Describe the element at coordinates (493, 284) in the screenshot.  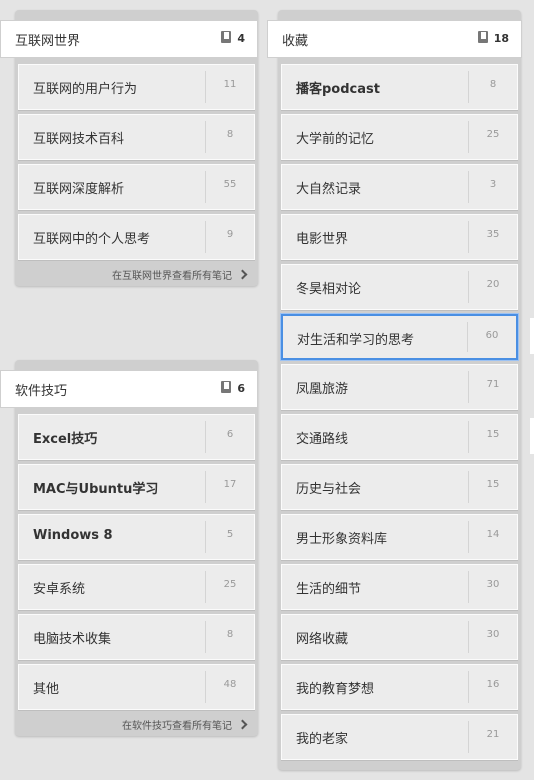
I see `note-count: 20` at that location.